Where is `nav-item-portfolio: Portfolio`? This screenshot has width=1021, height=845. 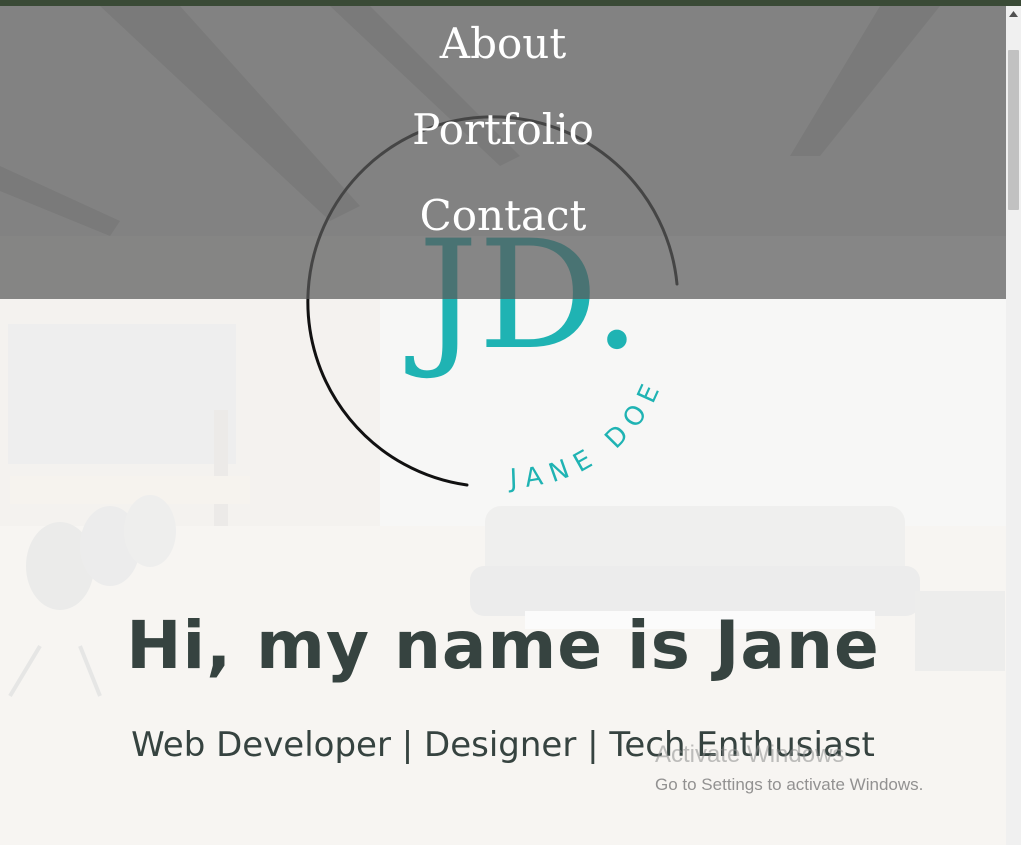
nav-item-portfolio: Portfolio is located at coordinates (503, 130).